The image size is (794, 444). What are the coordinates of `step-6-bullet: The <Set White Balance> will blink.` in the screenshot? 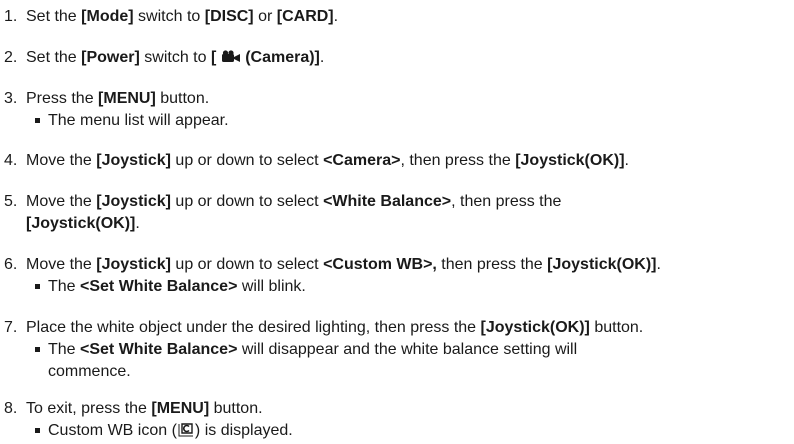 It's located at (170, 287).